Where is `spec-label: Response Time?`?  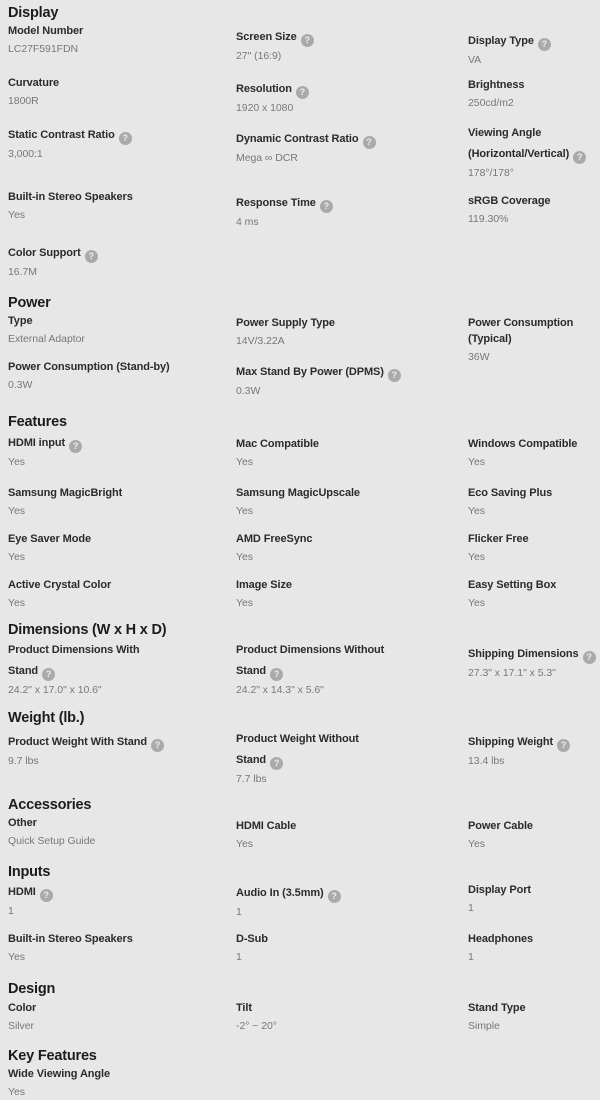
spec-label: Response Time? is located at coordinates (352, 204).